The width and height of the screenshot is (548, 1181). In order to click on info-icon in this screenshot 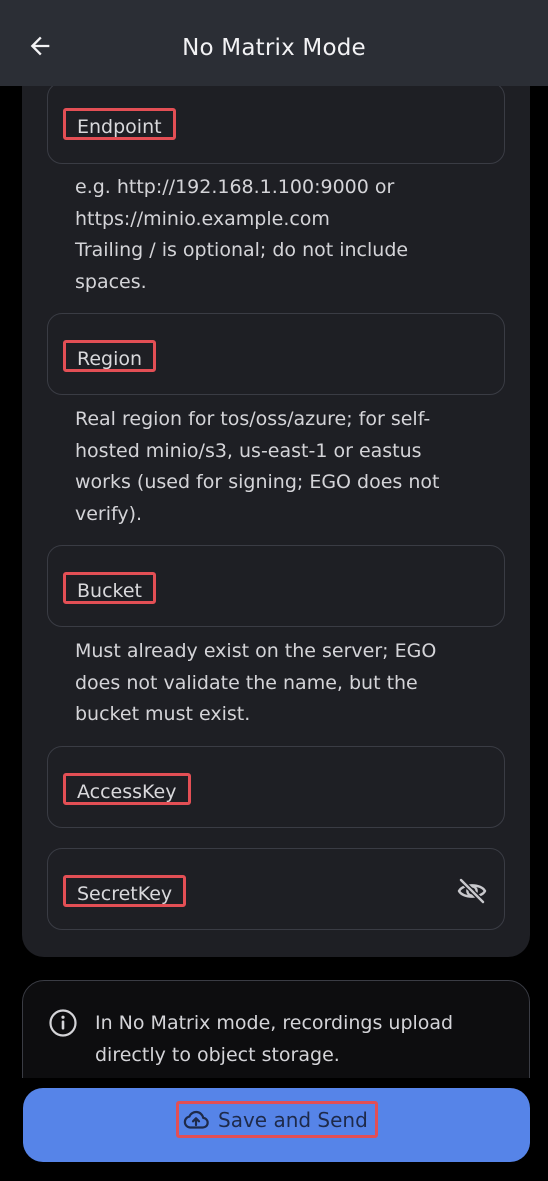, I will do `click(63, 1023)`.